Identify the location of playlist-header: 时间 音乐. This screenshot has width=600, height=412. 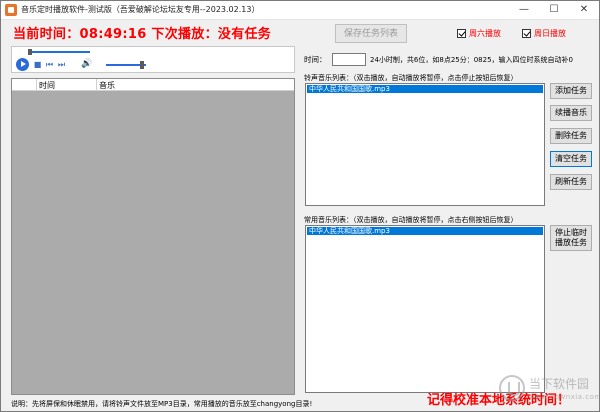
(153, 85).